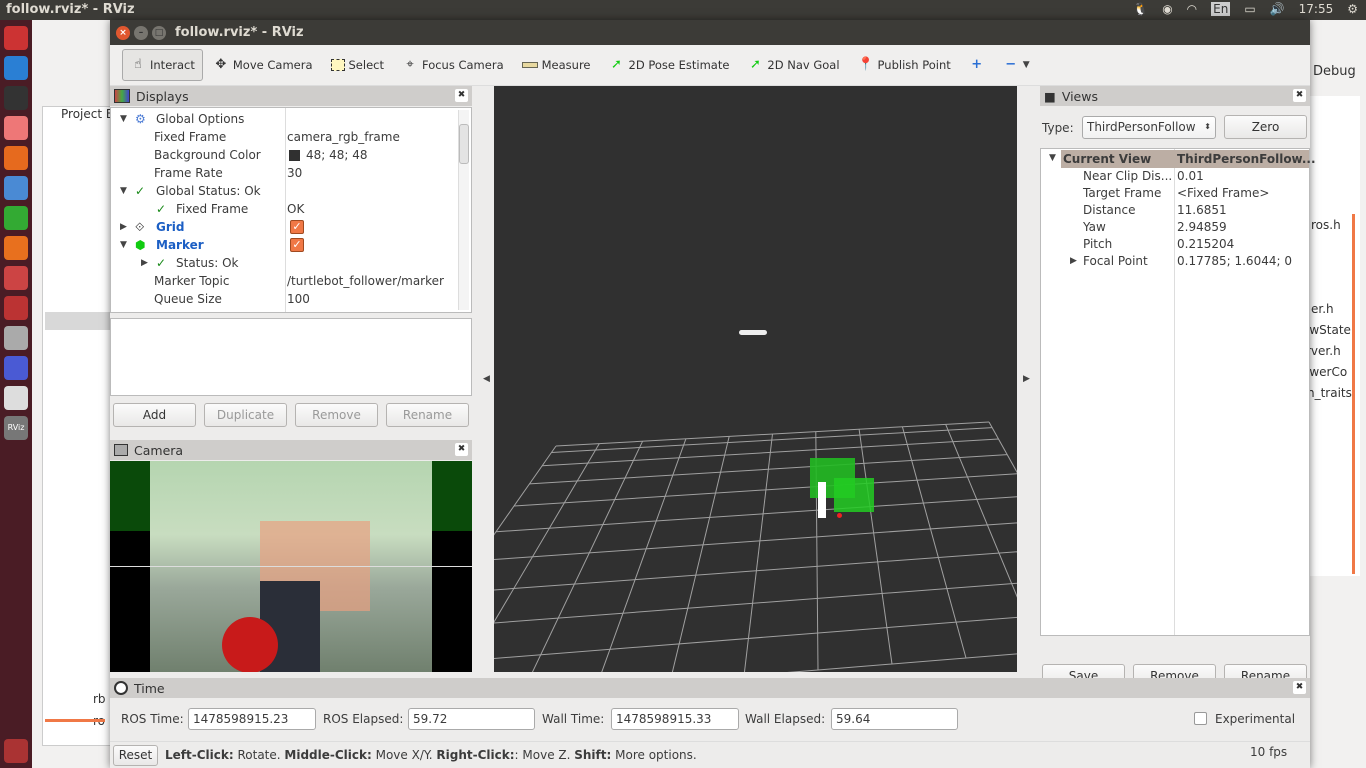 Image resolution: width=1366 pixels, height=768 pixels. Describe the element at coordinates (486, 379) in the screenshot. I see `collapse-left-icon: ◀` at that location.